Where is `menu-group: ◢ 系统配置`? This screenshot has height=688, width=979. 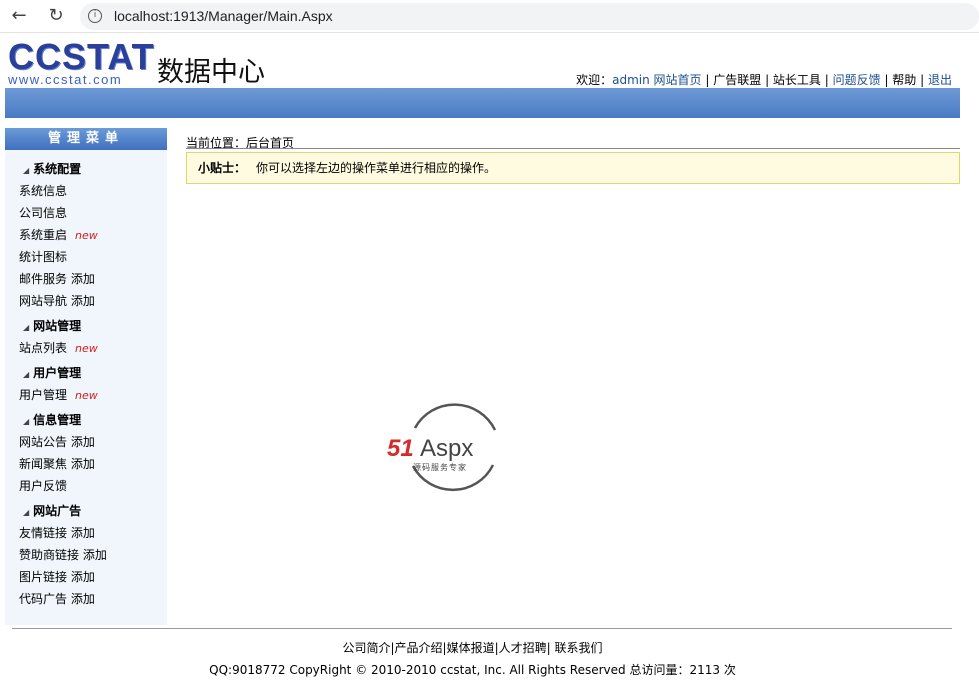 menu-group: ◢ 系统配置 is located at coordinates (52, 168).